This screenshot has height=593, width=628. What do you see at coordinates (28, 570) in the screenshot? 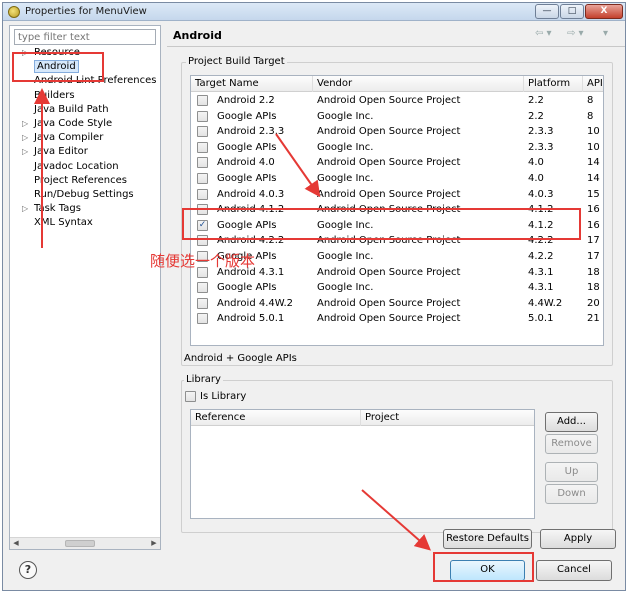
I see `help-icon: ?` at bounding box center [28, 570].